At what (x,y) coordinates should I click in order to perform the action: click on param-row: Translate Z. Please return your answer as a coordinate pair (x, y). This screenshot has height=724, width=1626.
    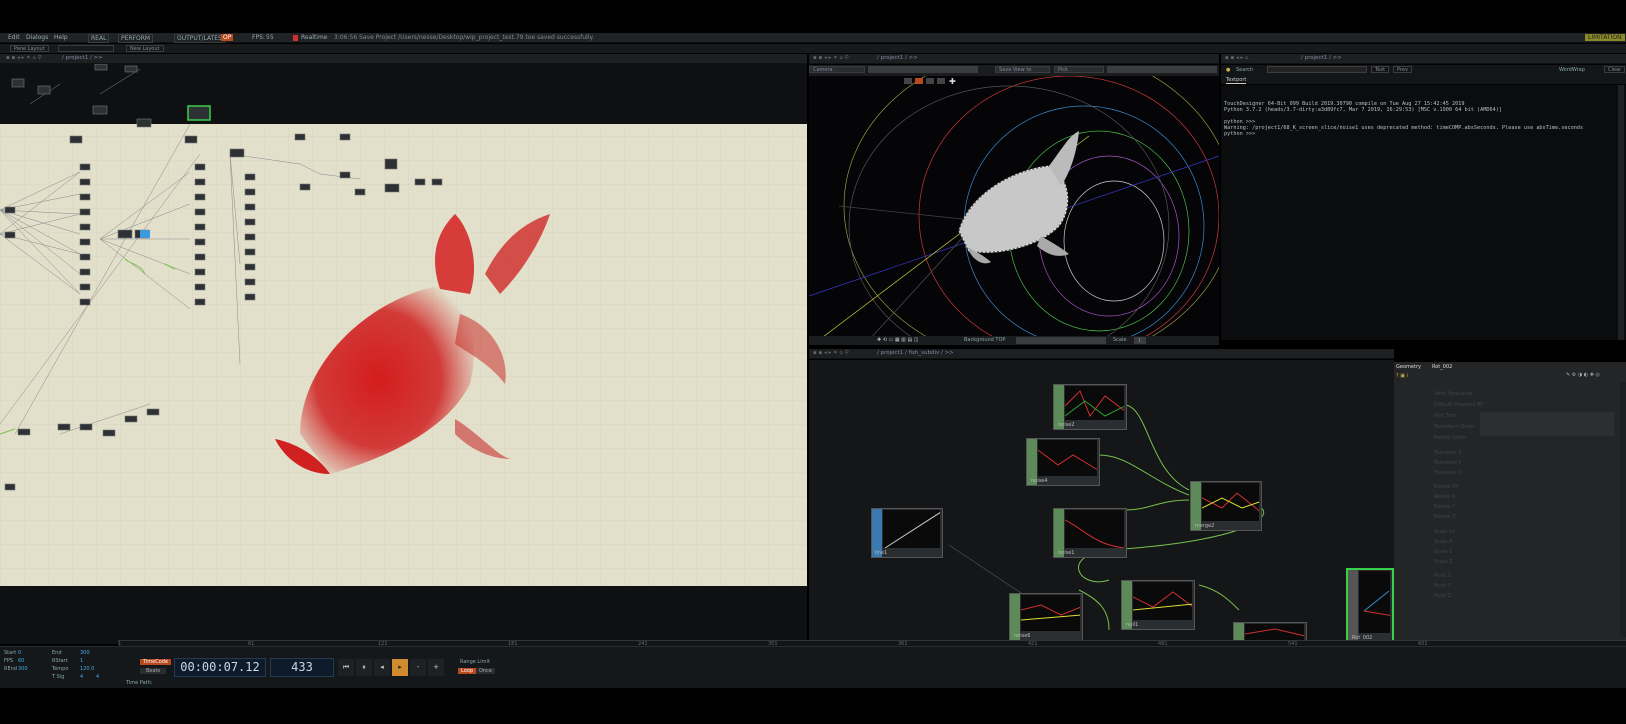
    Looking at the image, I should click on (1448, 473).